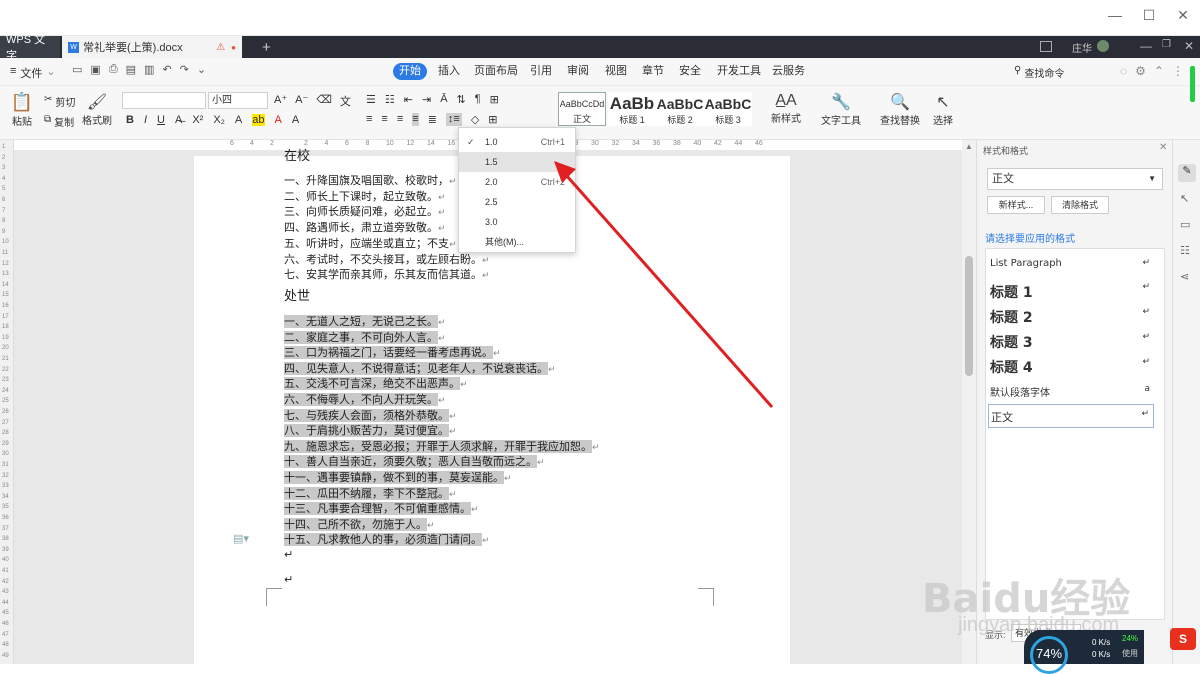 This screenshot has width=1200, height=674. Describe the element at coordinates (1146, 46) in the screenshot. I see `tab-minimize-icon: —` at that location.